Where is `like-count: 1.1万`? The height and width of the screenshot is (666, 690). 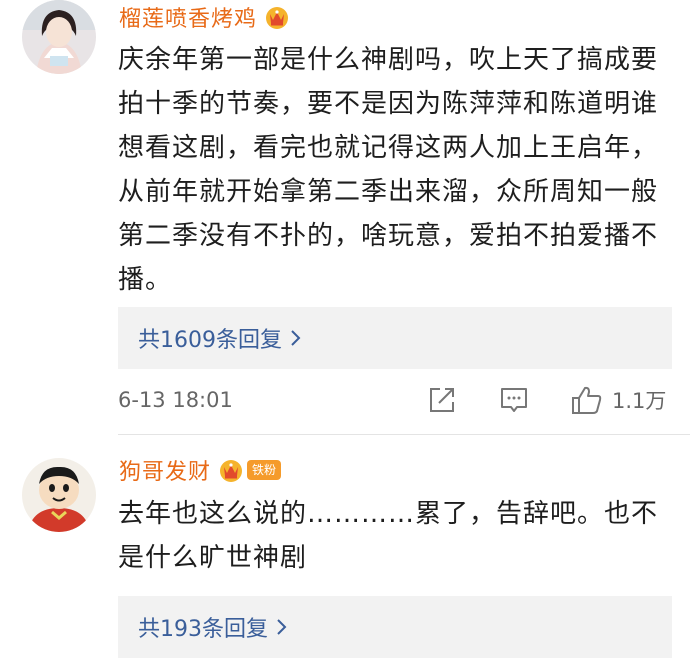
like-count: 1.1万 is located at coordinates (639, 401).